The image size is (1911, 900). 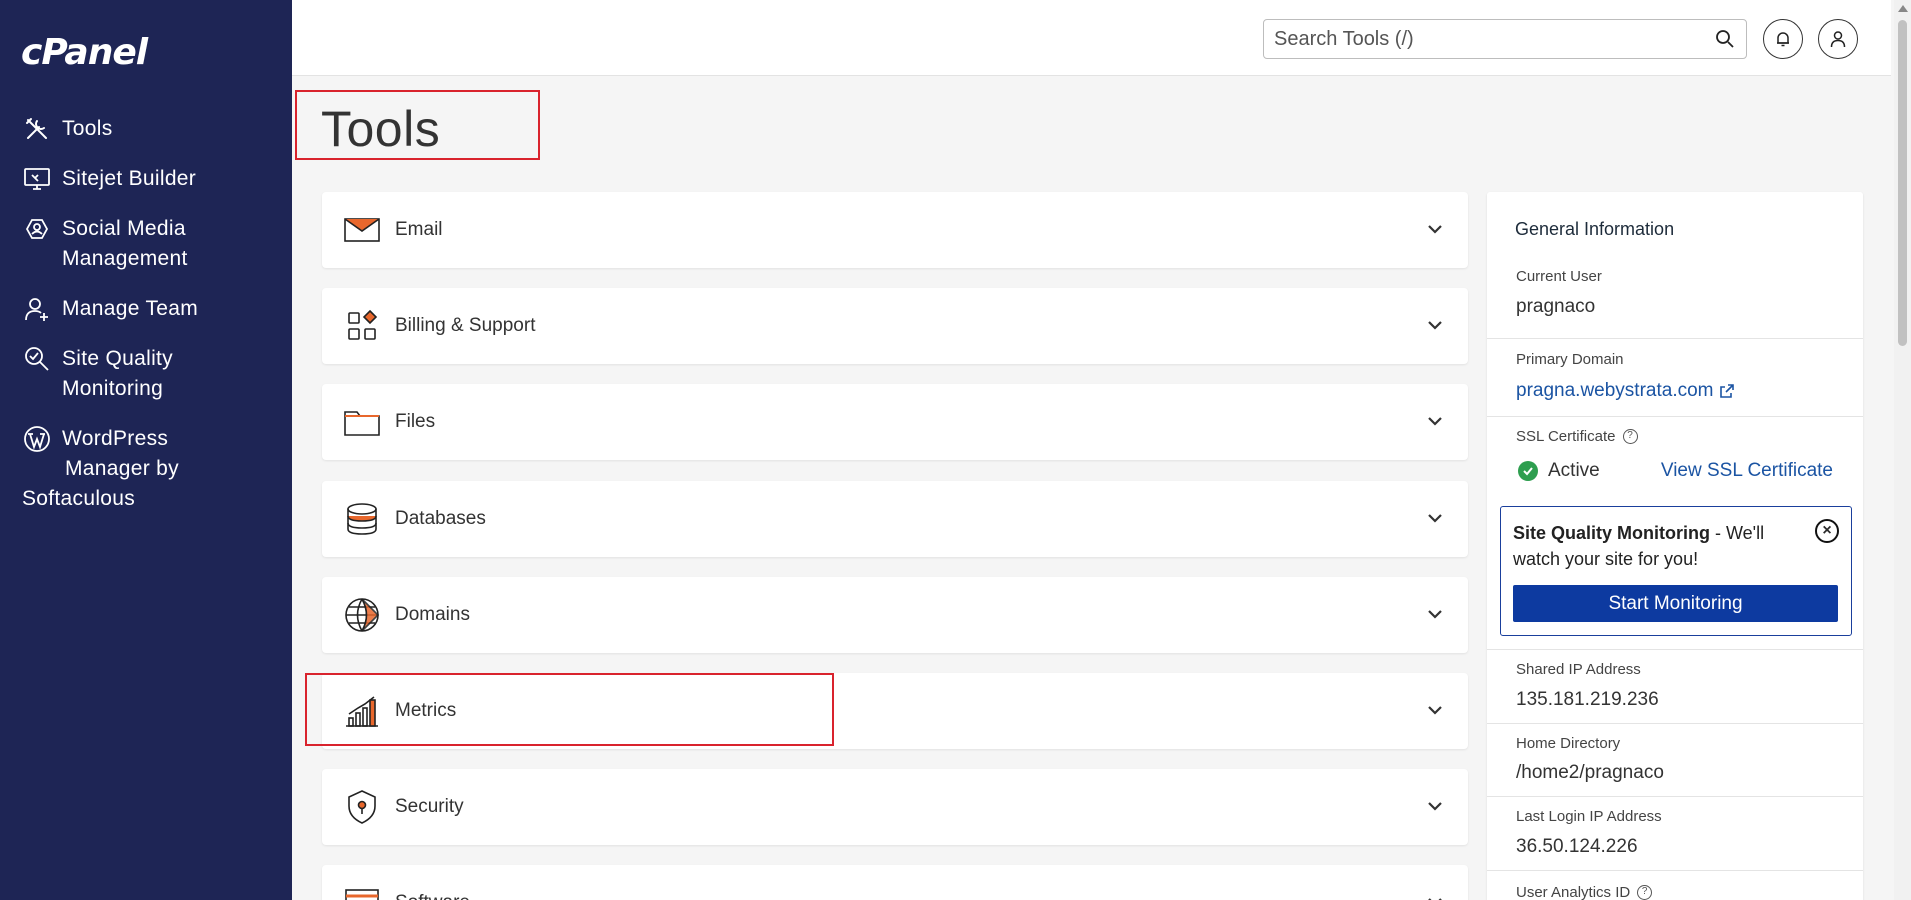 I want to click on sidebar-item-label: Tools, so click(x=87, y=128).